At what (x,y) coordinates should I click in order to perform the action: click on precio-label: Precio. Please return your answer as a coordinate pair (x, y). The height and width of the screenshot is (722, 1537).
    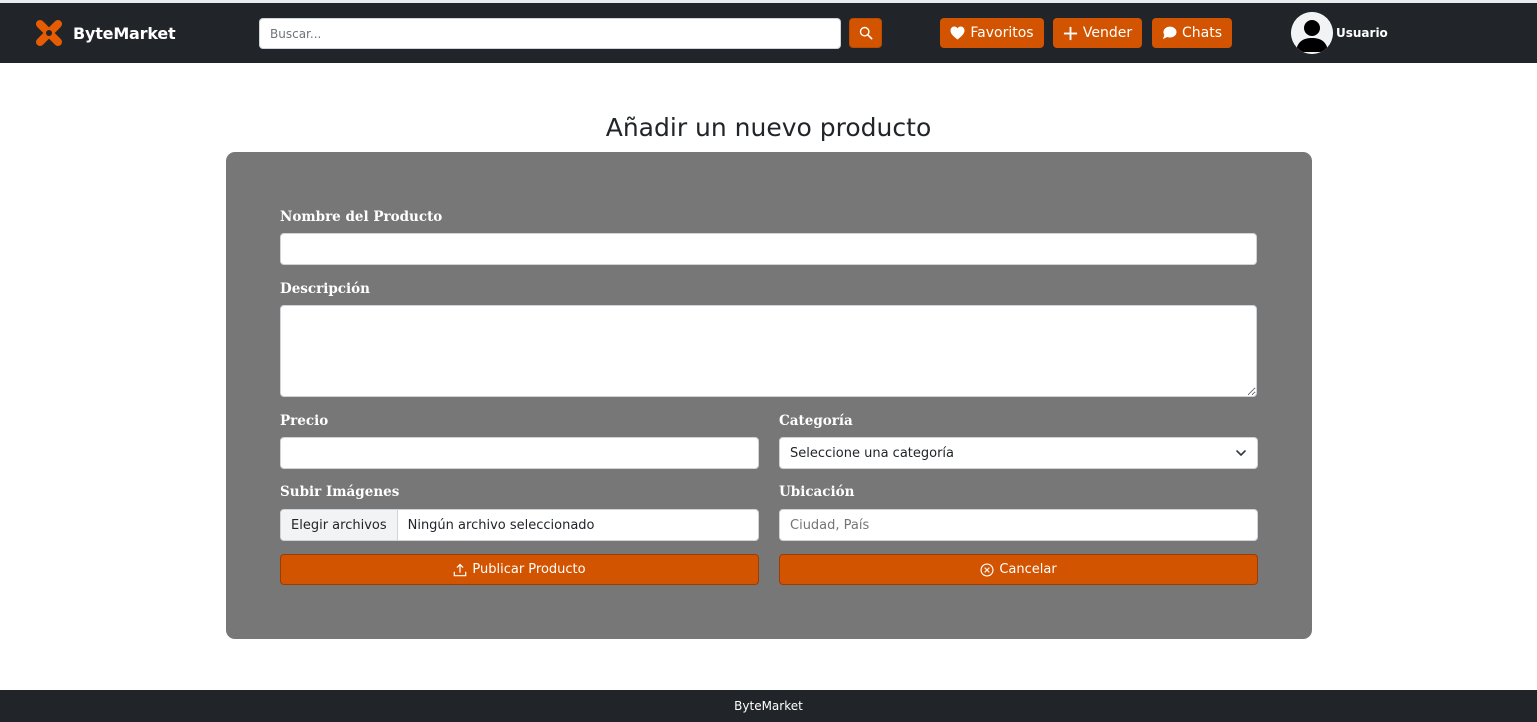
    Looking at the image, I should click on (304, 421).